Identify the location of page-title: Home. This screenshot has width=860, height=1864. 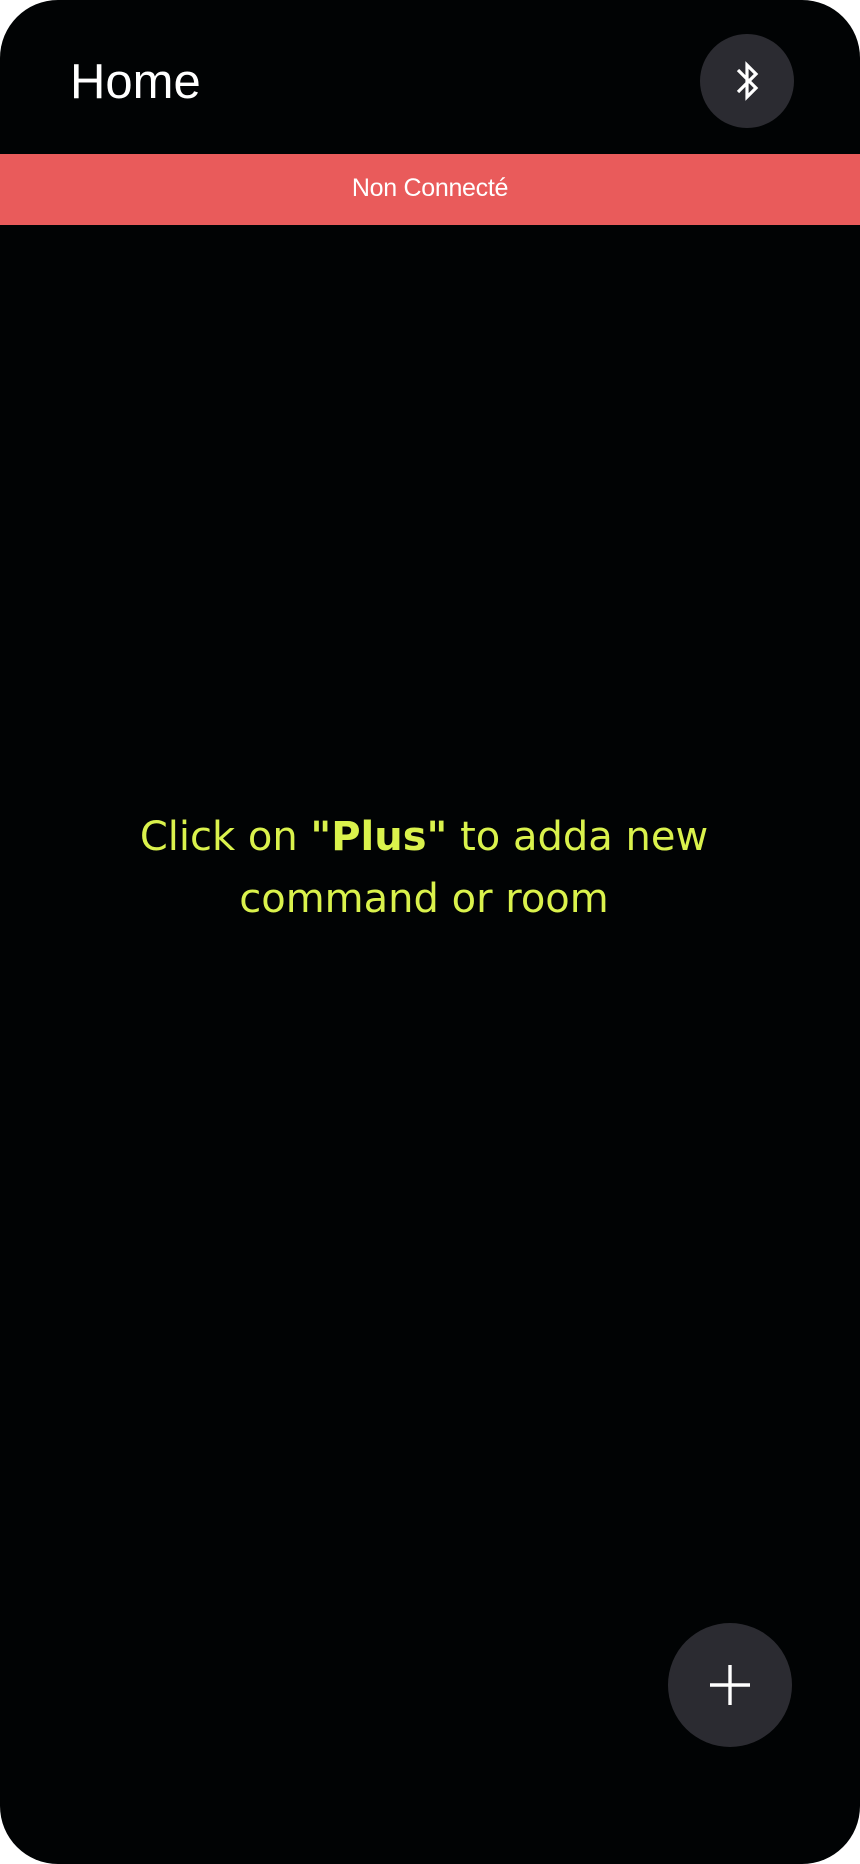
(135, 82).